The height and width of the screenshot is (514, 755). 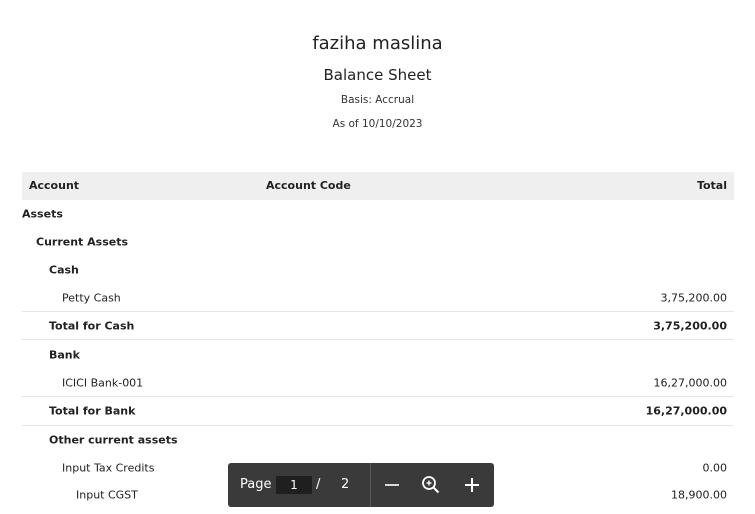 I want to click on zoom-in-button, so click(x=472, y=485).